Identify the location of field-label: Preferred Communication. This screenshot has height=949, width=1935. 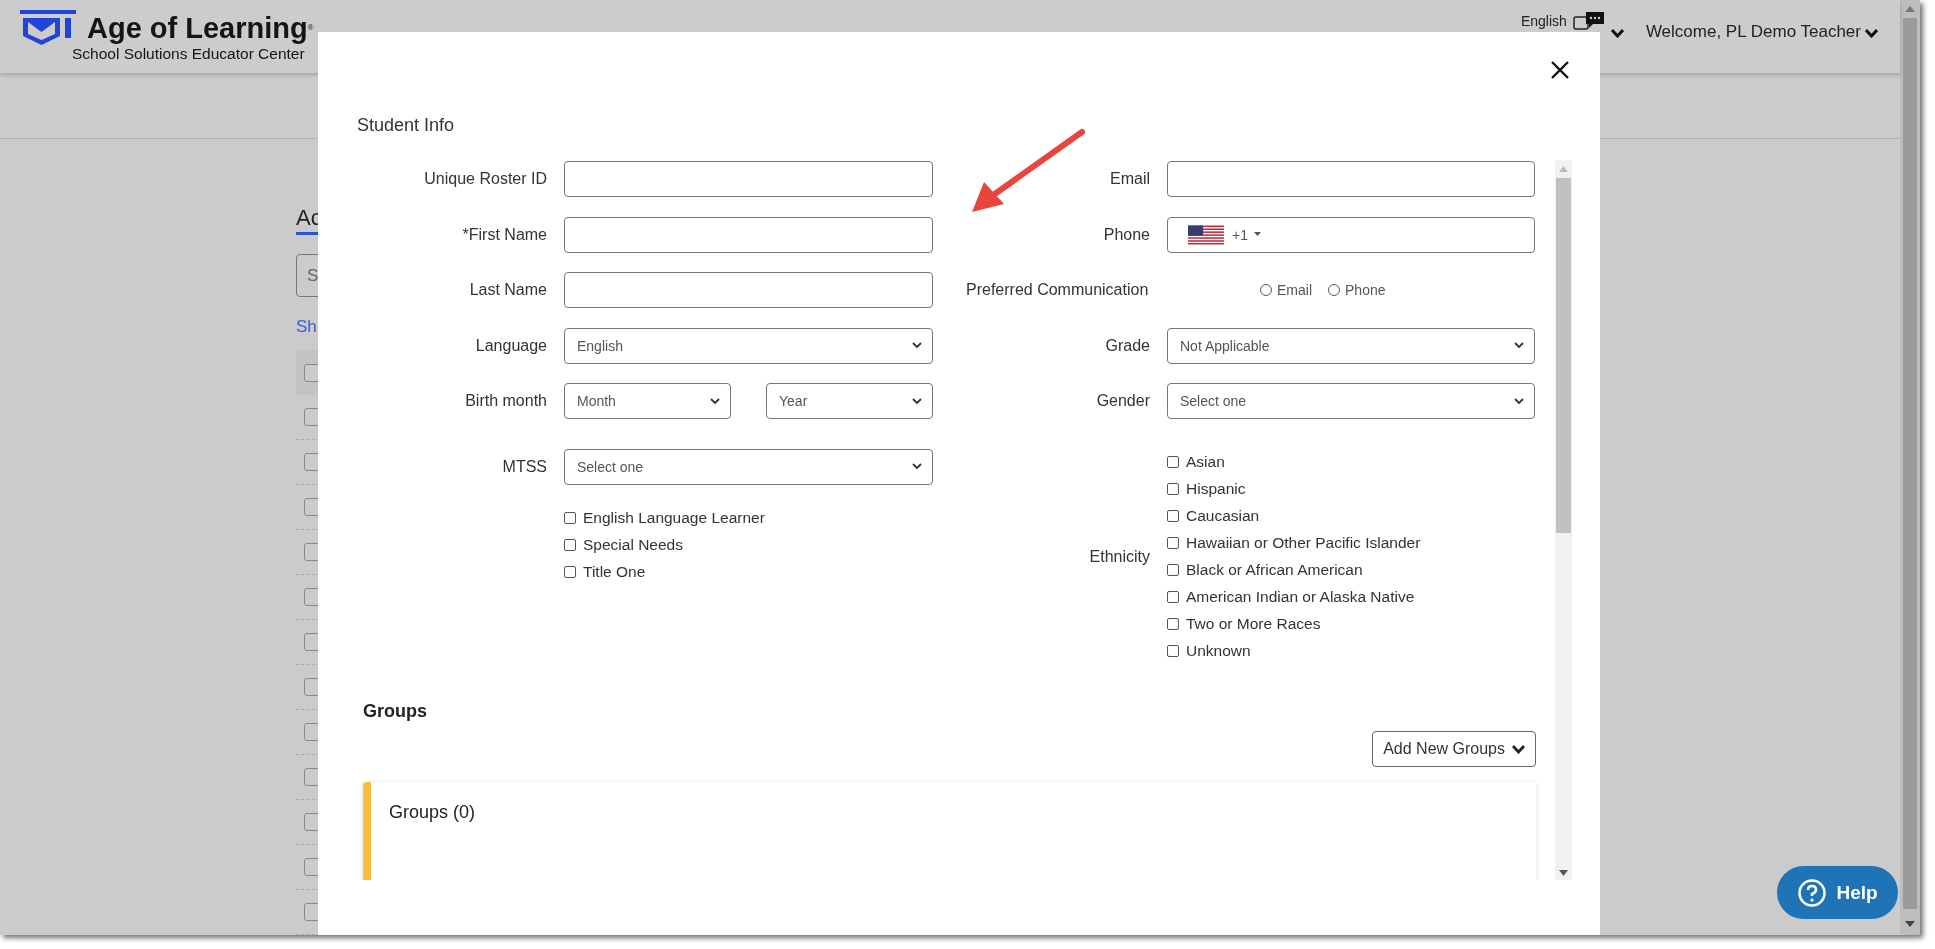
(1058, 290).